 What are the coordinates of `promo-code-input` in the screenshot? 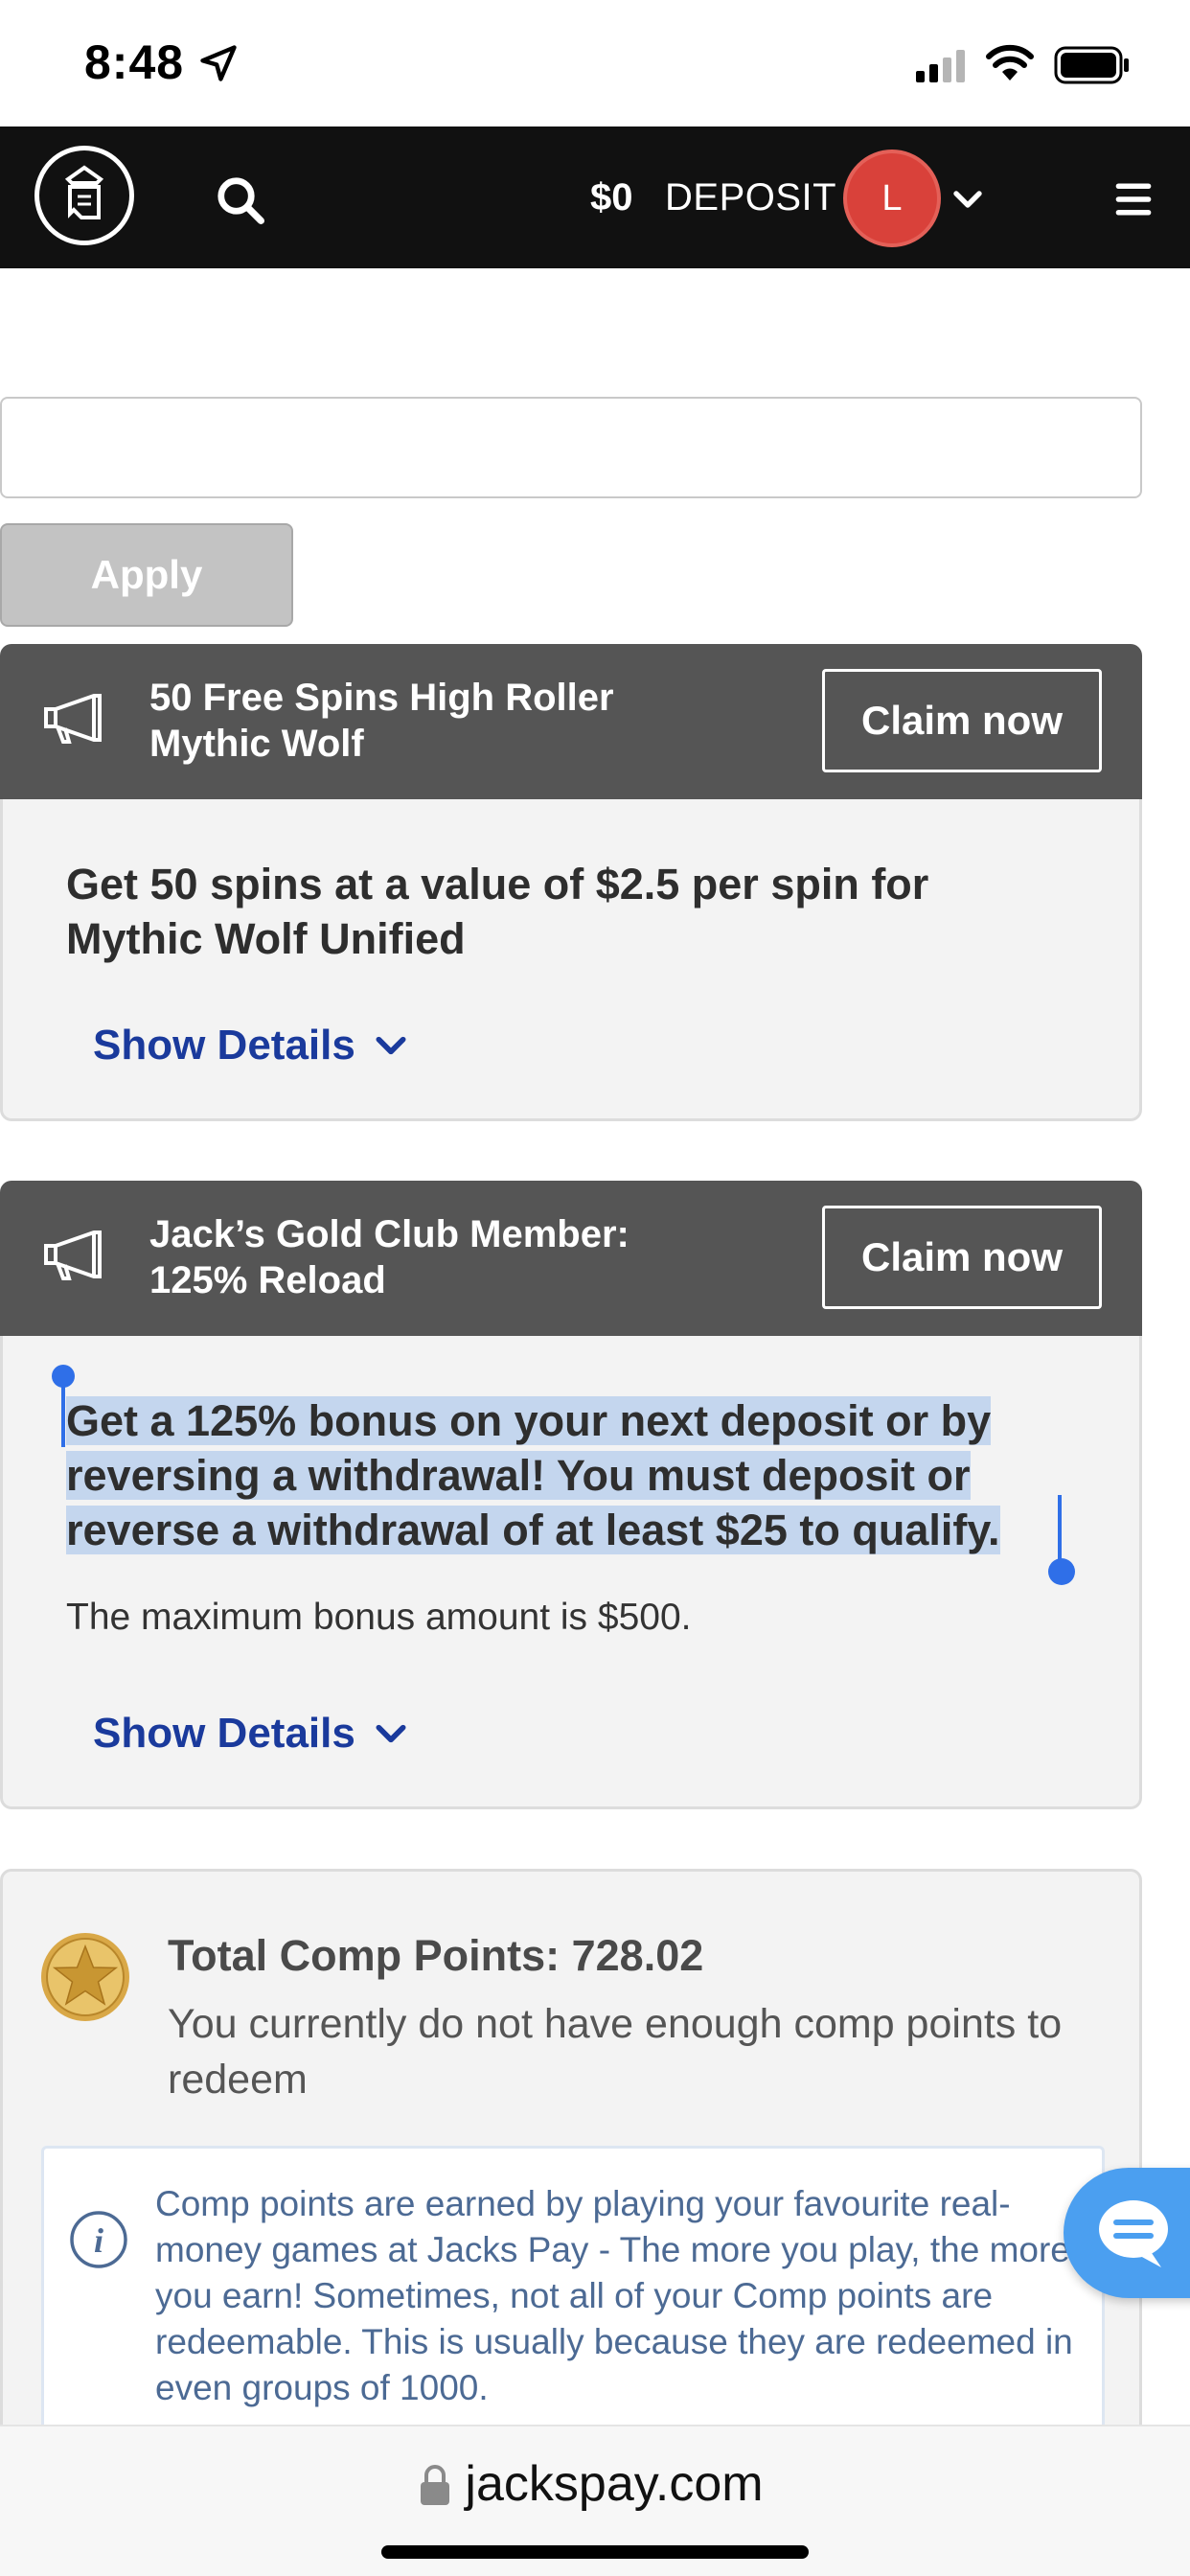 It's located at (571, 447).